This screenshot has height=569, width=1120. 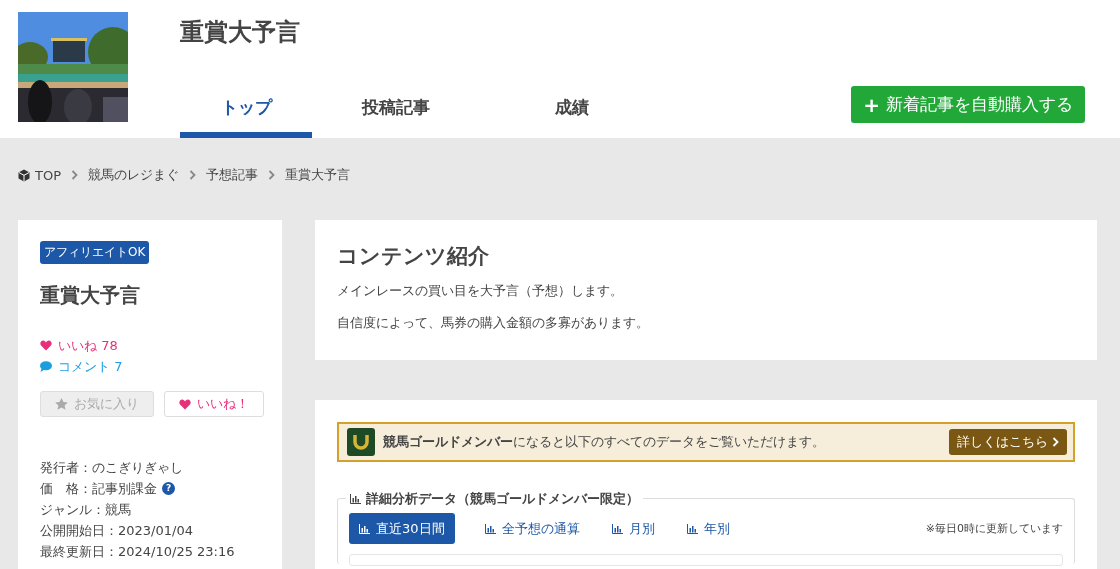 I want to click on info-text: 公開開始日：2023/01/04, so click(x=116, y=531).